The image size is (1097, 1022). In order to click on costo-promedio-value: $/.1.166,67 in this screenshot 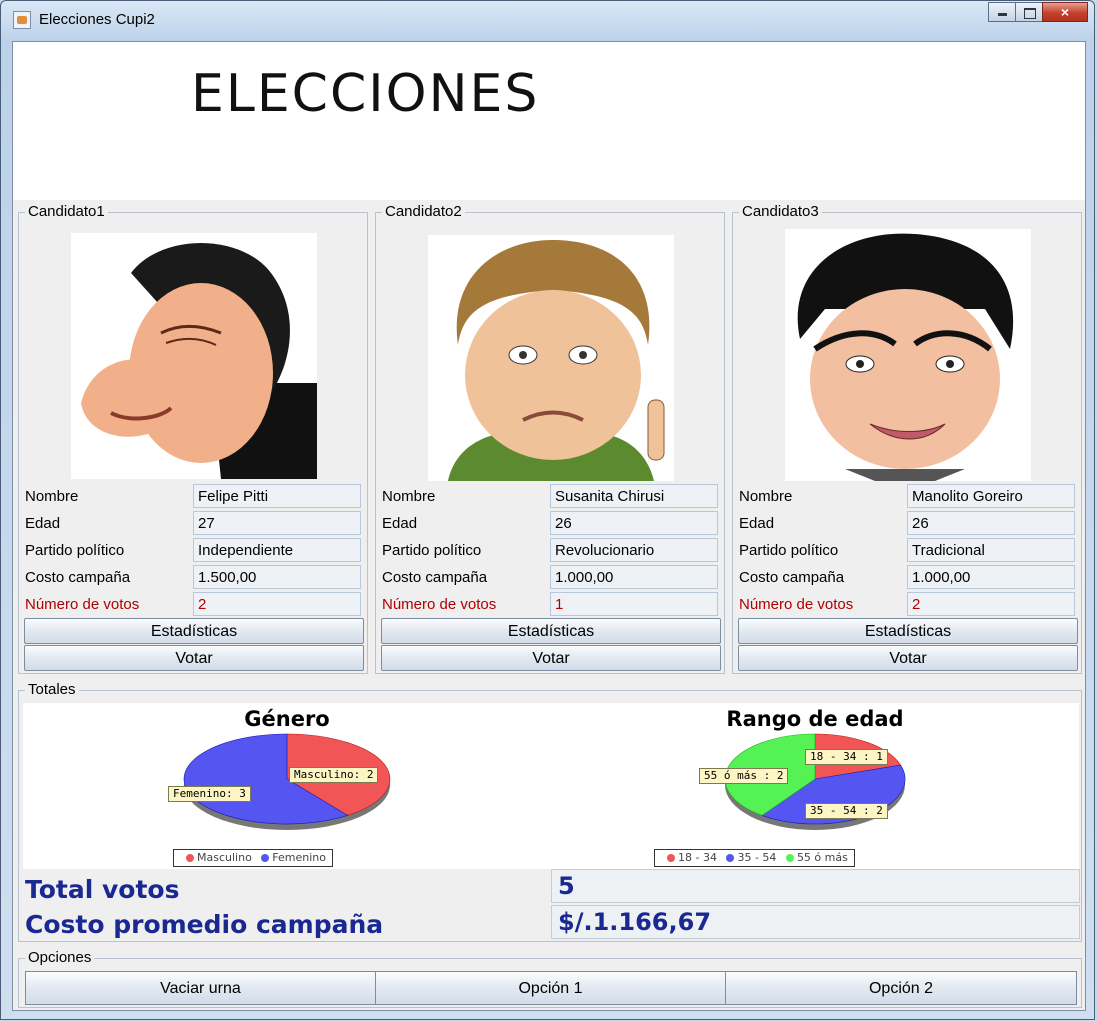, I will do `click(815, 922)`.